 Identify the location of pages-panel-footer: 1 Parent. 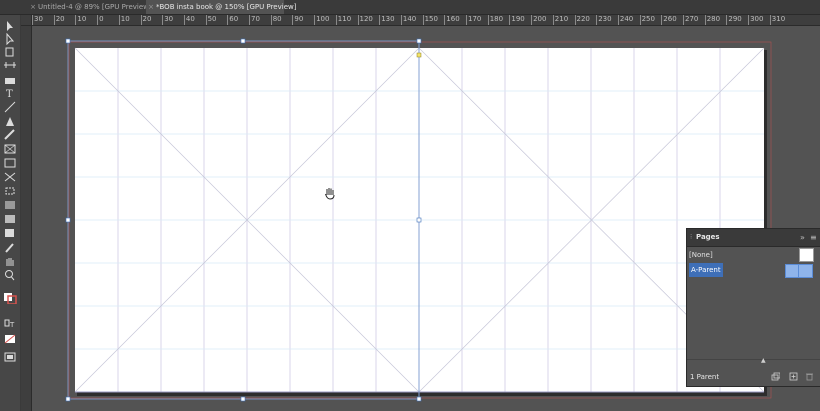
(753, 377).